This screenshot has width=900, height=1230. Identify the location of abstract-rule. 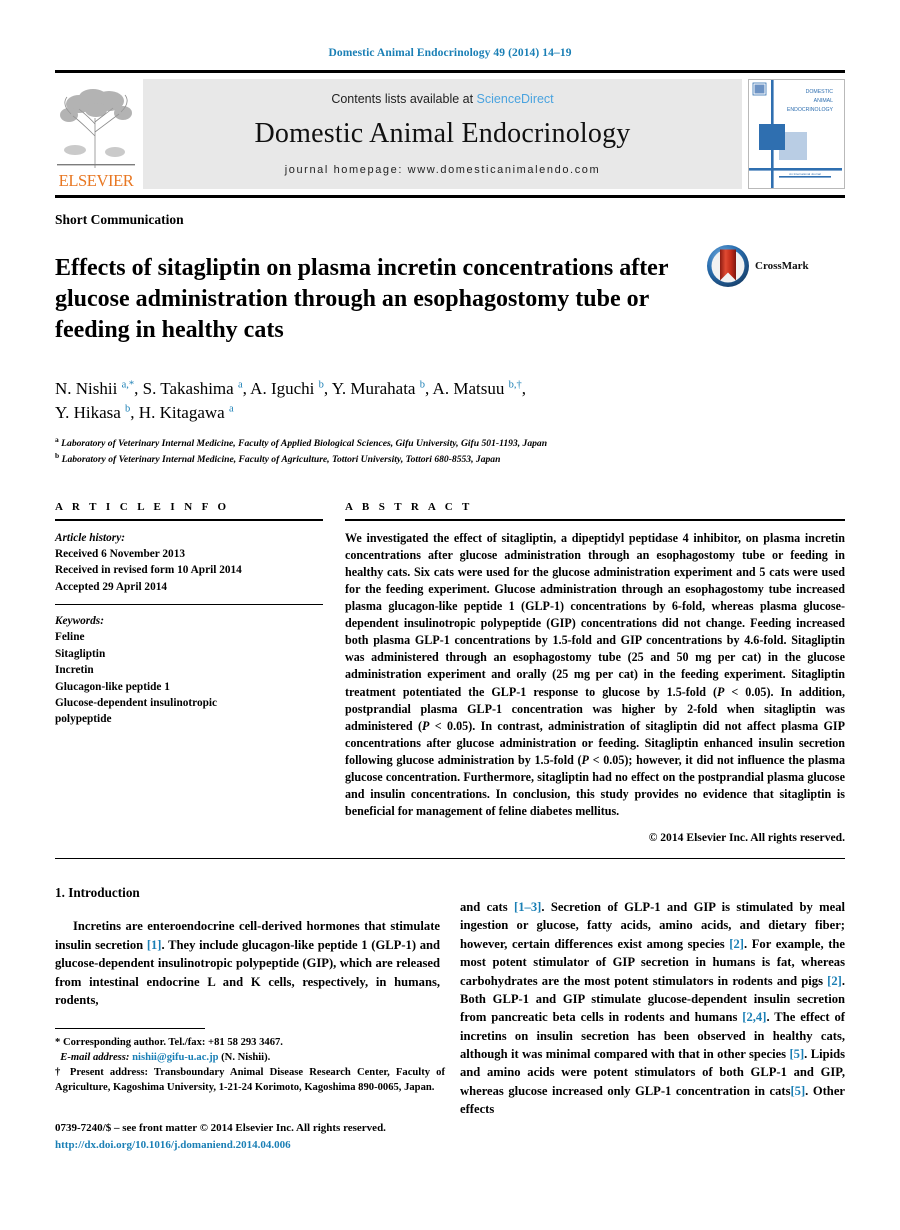
(595, 519).